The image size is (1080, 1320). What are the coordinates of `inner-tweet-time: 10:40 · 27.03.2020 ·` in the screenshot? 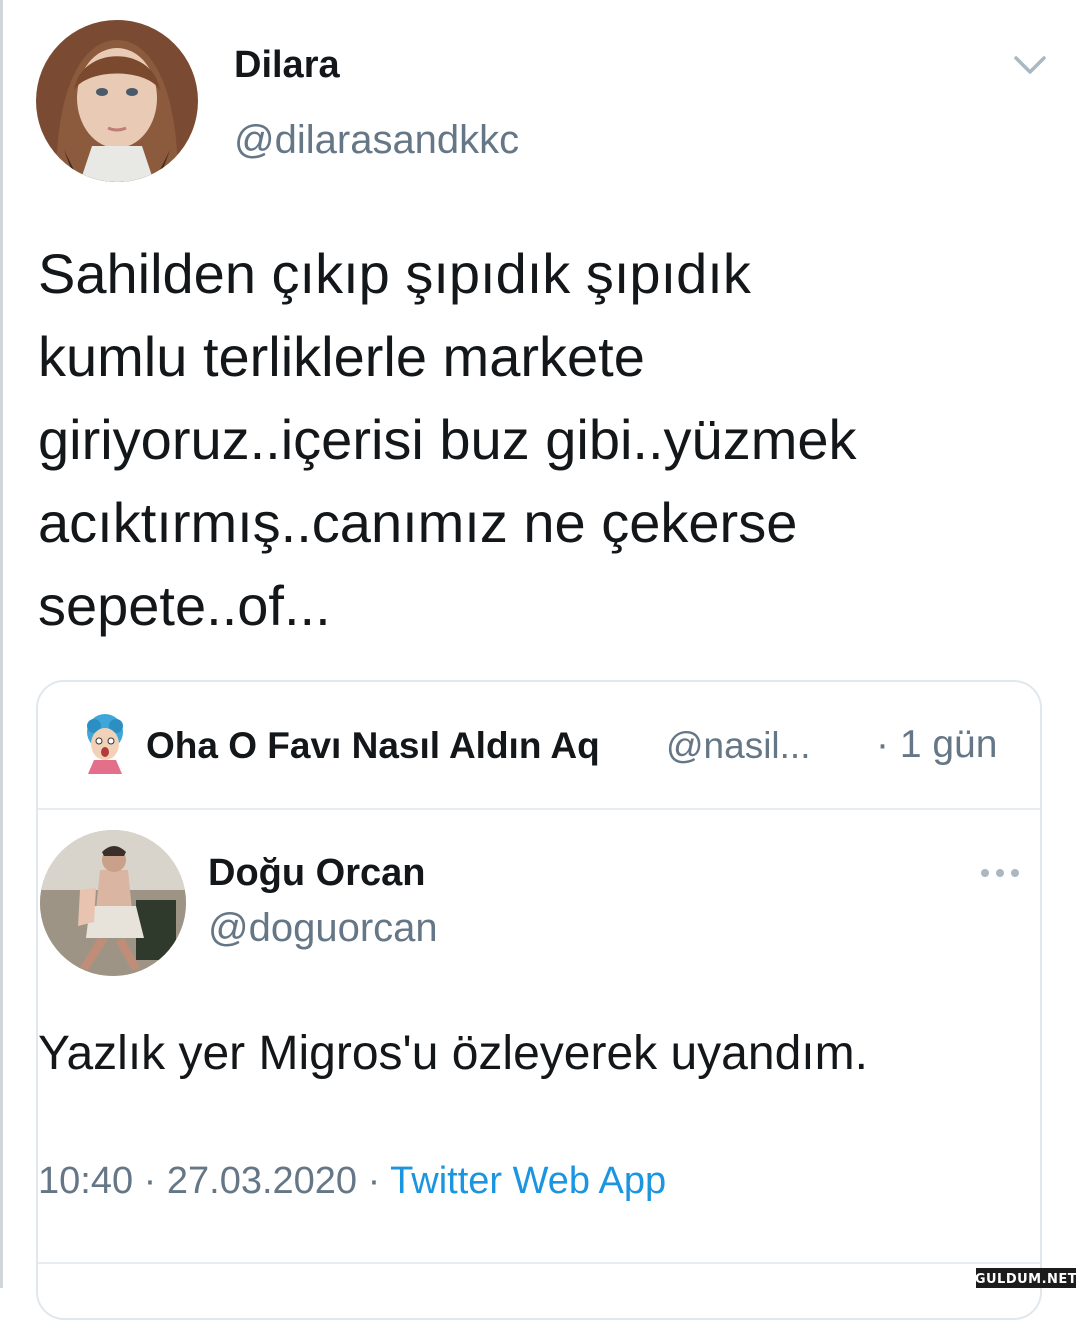 It's located at (214, 1181).